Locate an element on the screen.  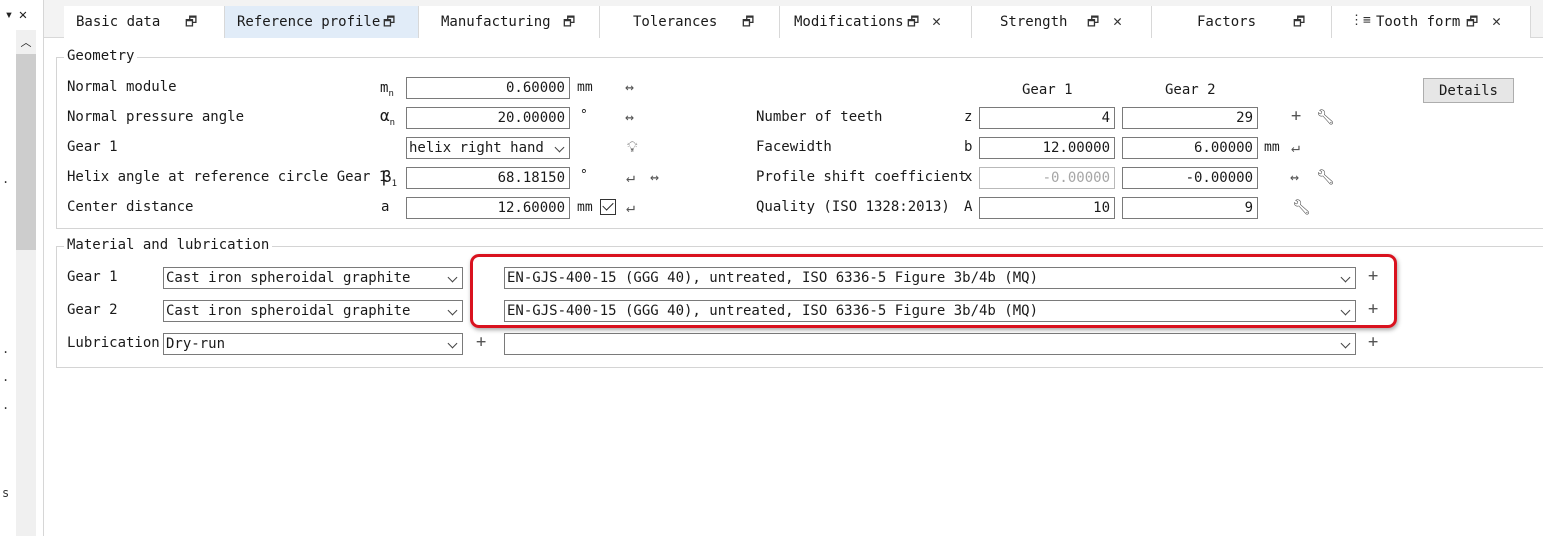
tab-factors: Factors 🗗 is located at coordinates (1242, 22).